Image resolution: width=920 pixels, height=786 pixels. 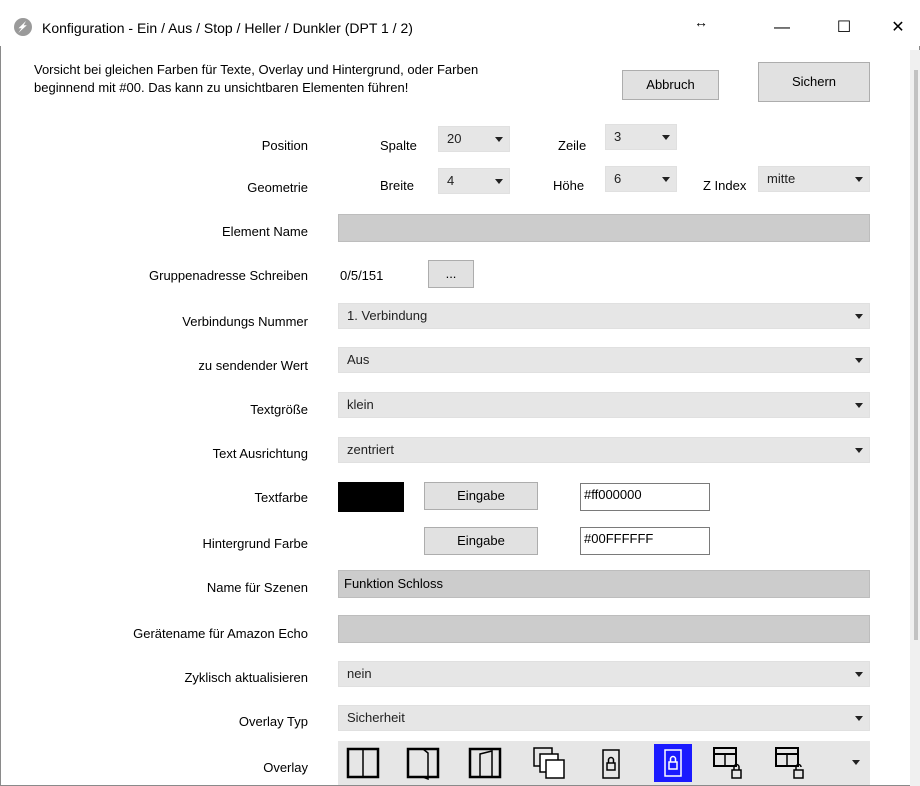 What do you see at coordinates (23, 27) in the screenshot?
I see `app-icon` at bounding box center [23, 27].